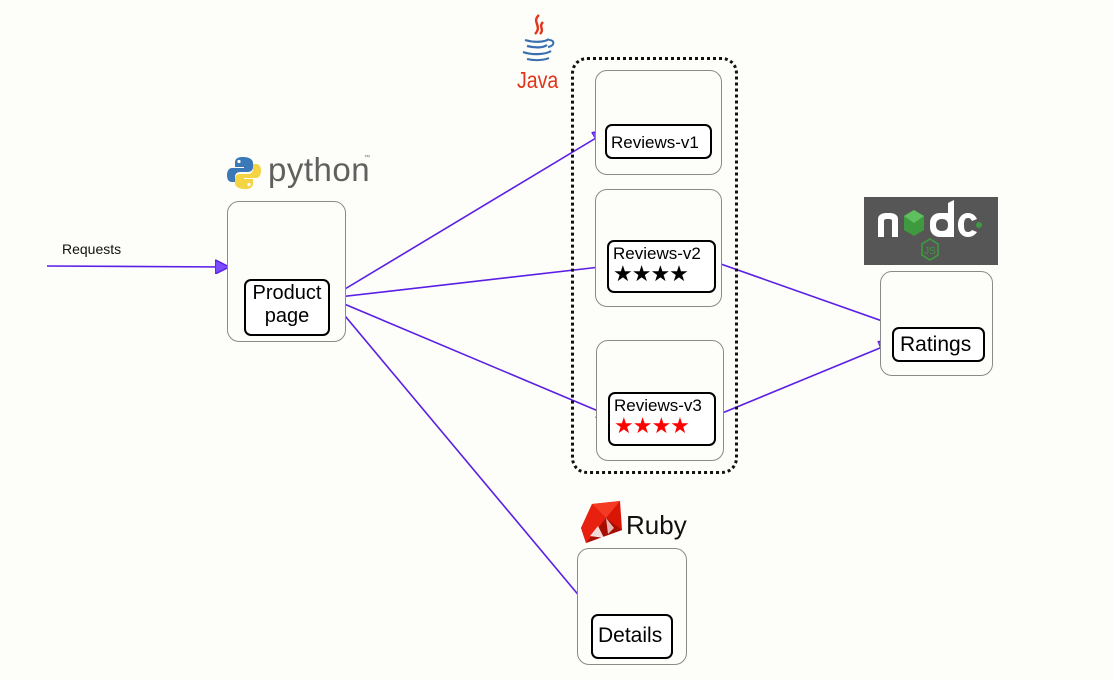 The image size is (1113, 680). Describe the element at coordinates (137, 266) in the screenshot. I see `edge-requests-productpage` at that location.